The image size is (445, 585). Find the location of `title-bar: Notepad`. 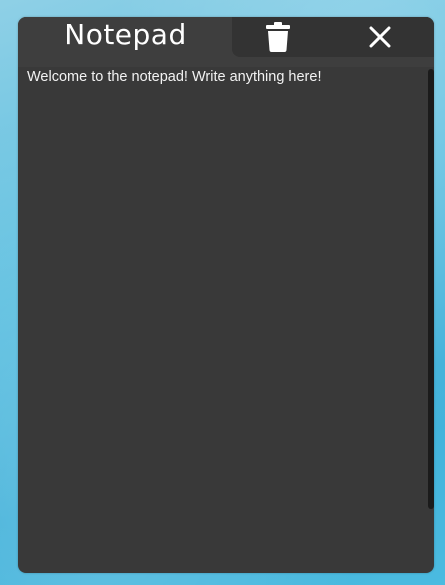

title-bar: Notepad is located at coordinates (226, 42).